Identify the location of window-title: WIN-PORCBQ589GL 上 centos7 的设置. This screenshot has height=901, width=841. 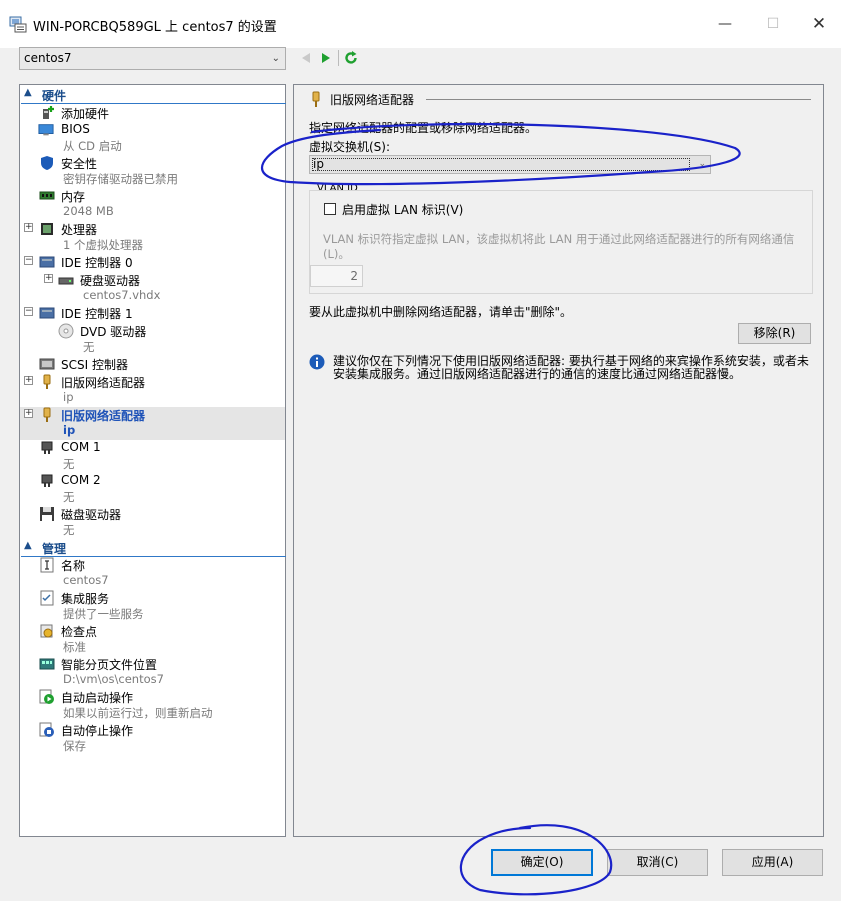
(155, 27).